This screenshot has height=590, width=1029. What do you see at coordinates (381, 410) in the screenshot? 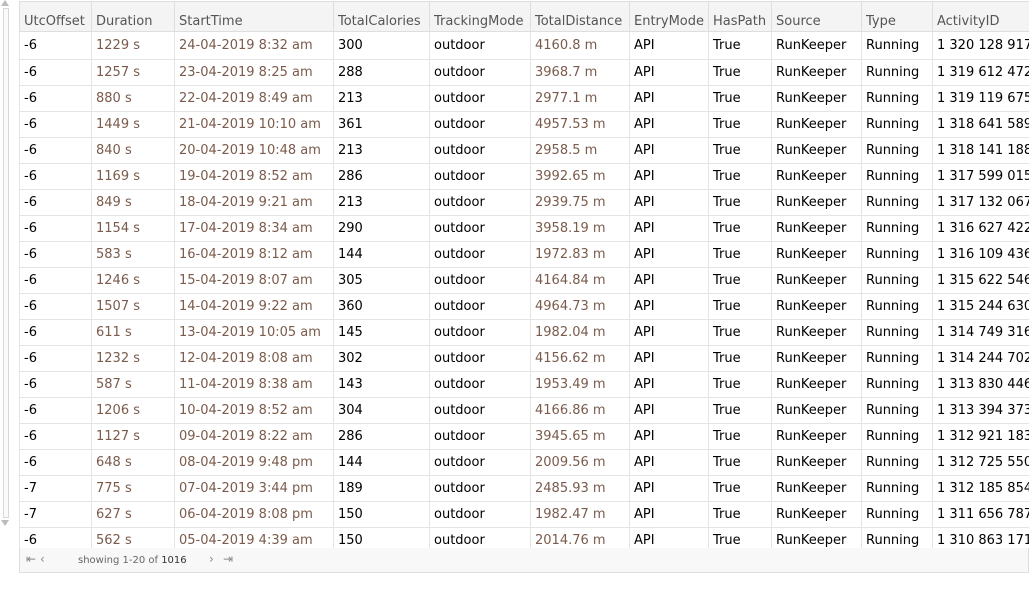
I see `cell-total-calories: 304` at bounding box center [381, 410].